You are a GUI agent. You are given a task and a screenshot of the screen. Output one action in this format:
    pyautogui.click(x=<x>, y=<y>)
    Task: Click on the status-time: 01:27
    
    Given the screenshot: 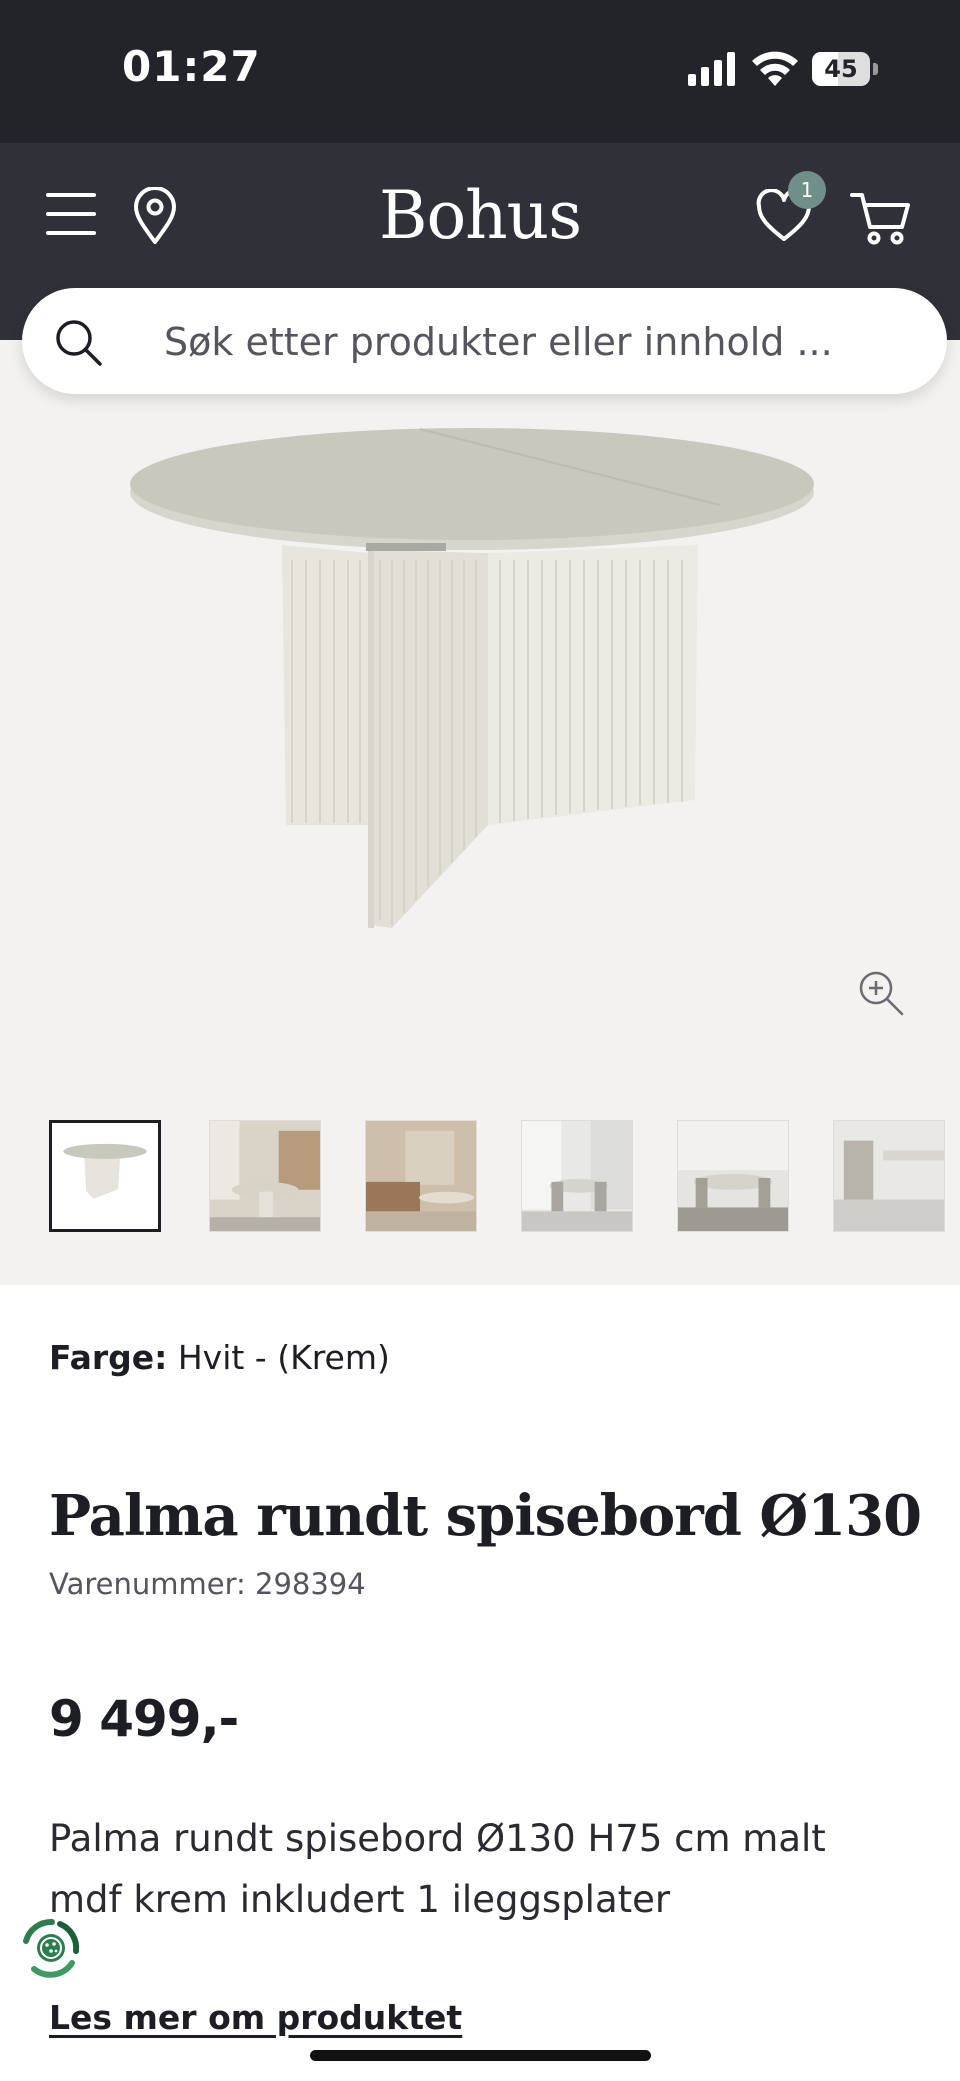 What is the action you would take?
    pyautogui.click(x=191, y=66)
    